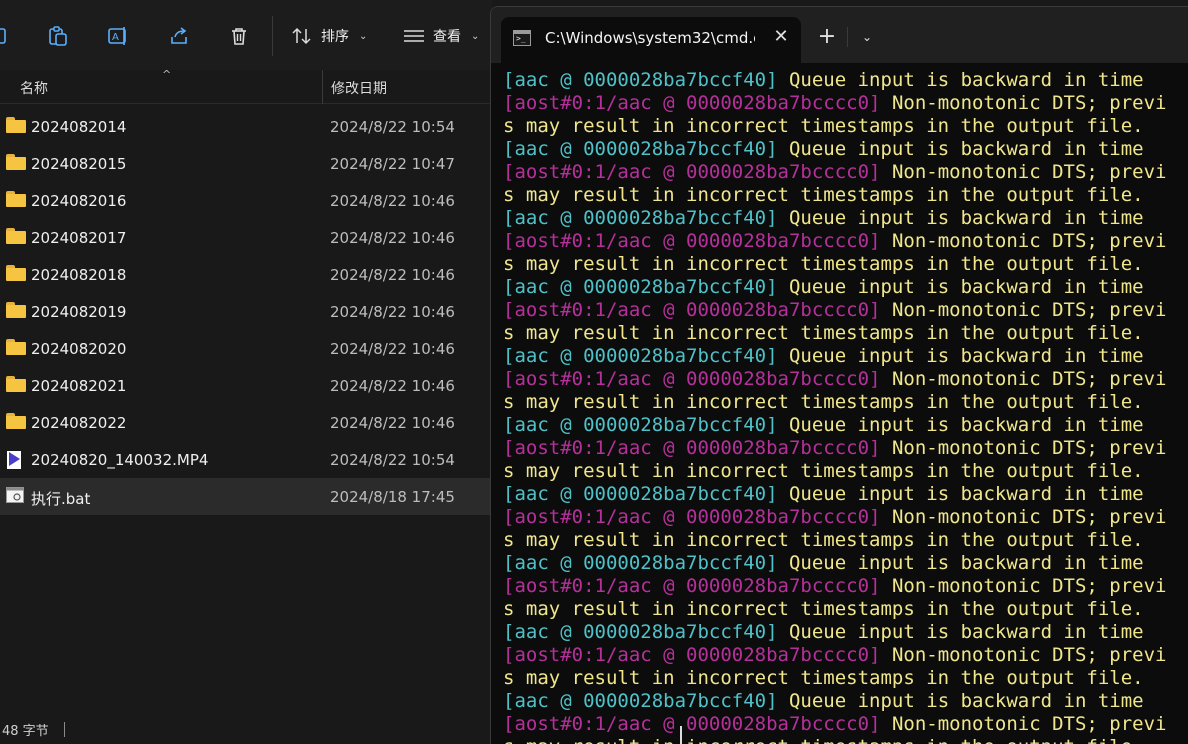  What do you see at coordinates (246, 459) in the screenshot?
I see `file-row: 20240820_140032.MP4 2024/8/22 10:54` at bounding box center [246, 459].